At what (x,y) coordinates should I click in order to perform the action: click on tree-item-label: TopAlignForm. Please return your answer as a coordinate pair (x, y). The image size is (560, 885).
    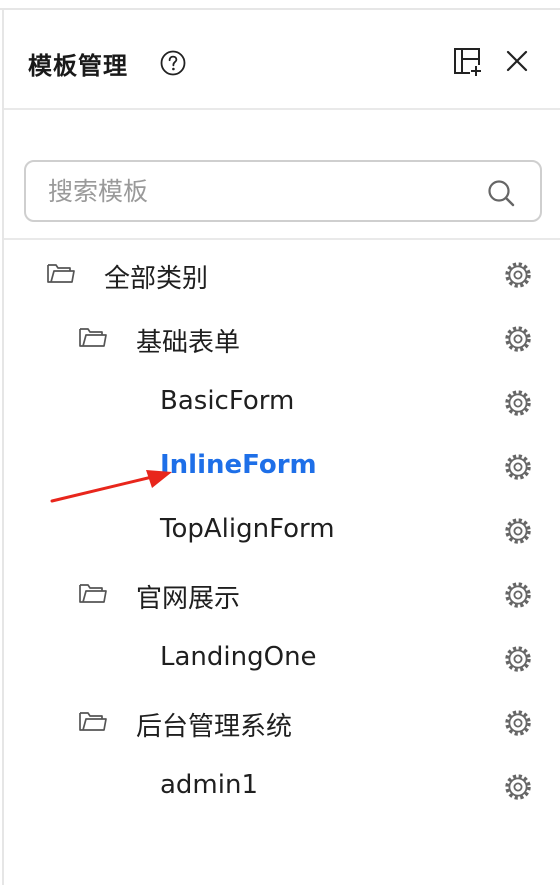
    Looking at the image, I should click on (247, 529).